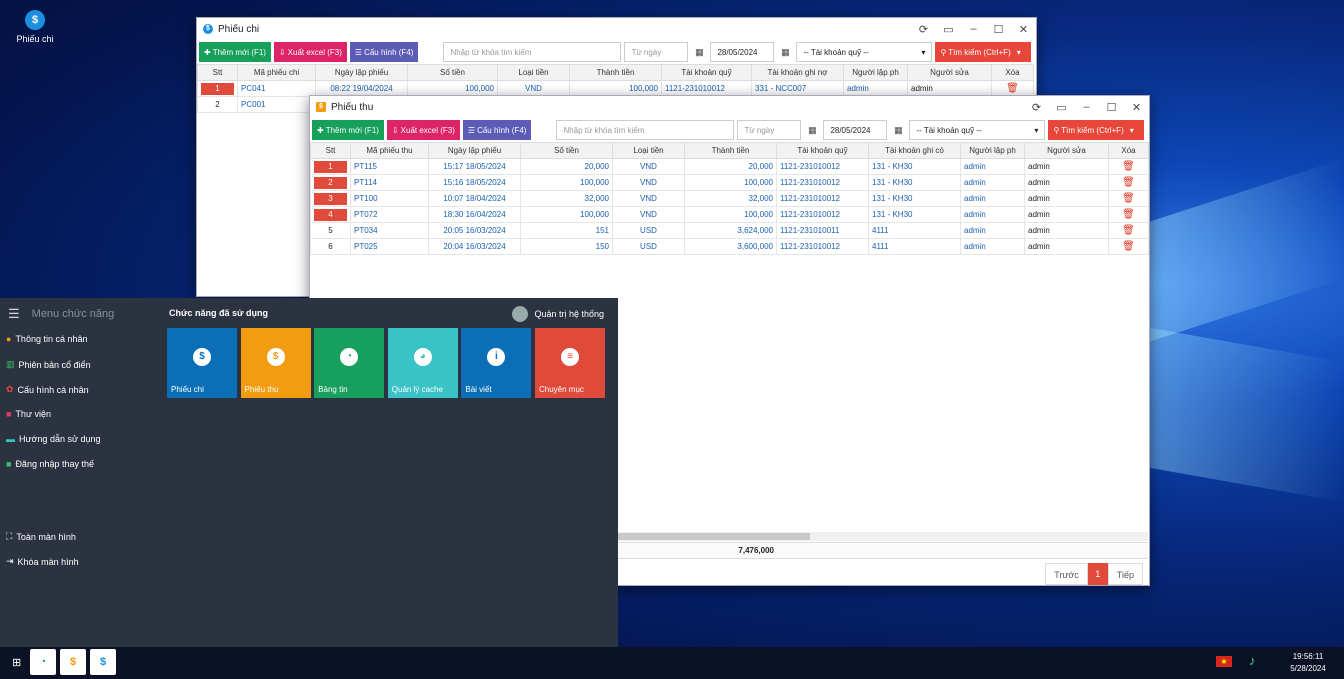 The width and height of the screenshot is (1344, 679). Describe the element at coordinates (797, 72) in the screenshot. I see `column-header: Tài khoản ghi nợ` at that location.